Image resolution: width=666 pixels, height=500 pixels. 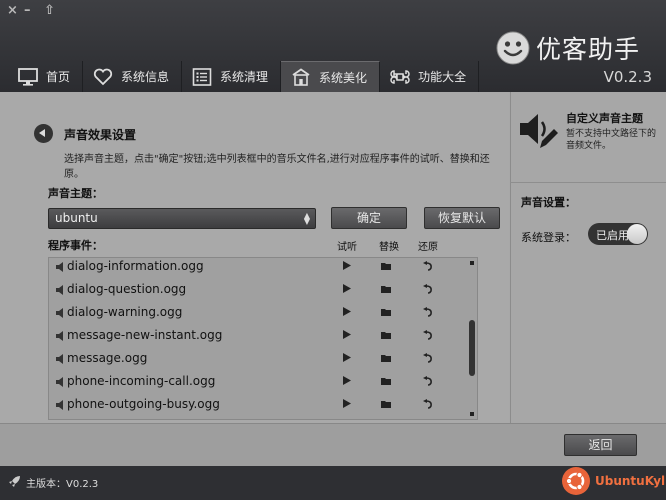 What do you see at coordinates (58, 77) in the screenshot?
I see `tab-label: 首页` at bounding box center [58, 77].